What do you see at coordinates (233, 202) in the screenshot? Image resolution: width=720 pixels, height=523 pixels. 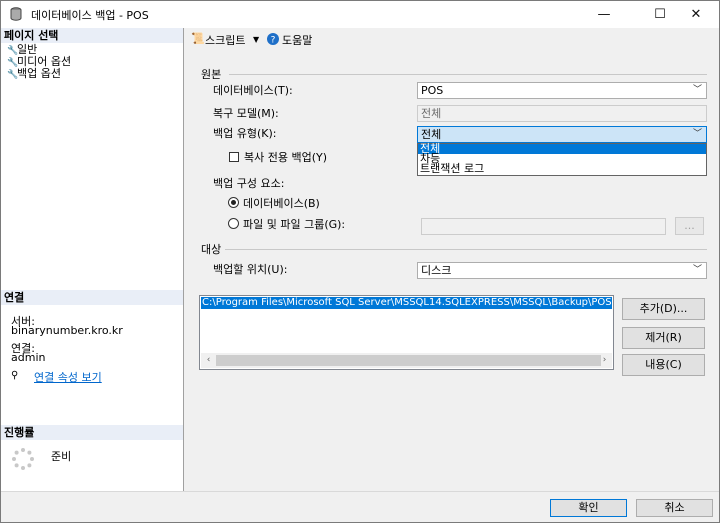 I see `database-radio` at bounding box center [233, 202].